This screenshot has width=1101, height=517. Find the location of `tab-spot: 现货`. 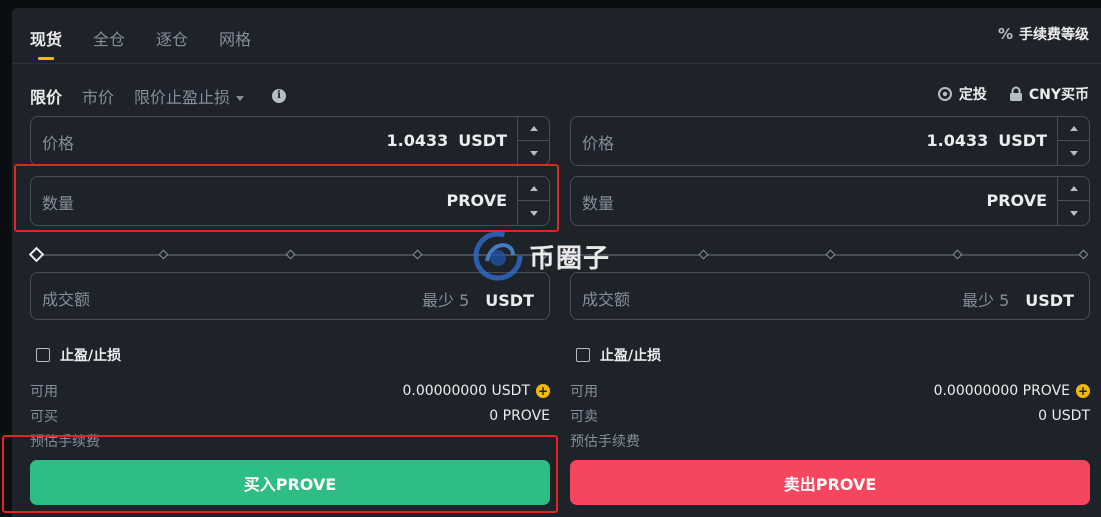

tab-spot: 现货 is located at coordinates (46, 43).